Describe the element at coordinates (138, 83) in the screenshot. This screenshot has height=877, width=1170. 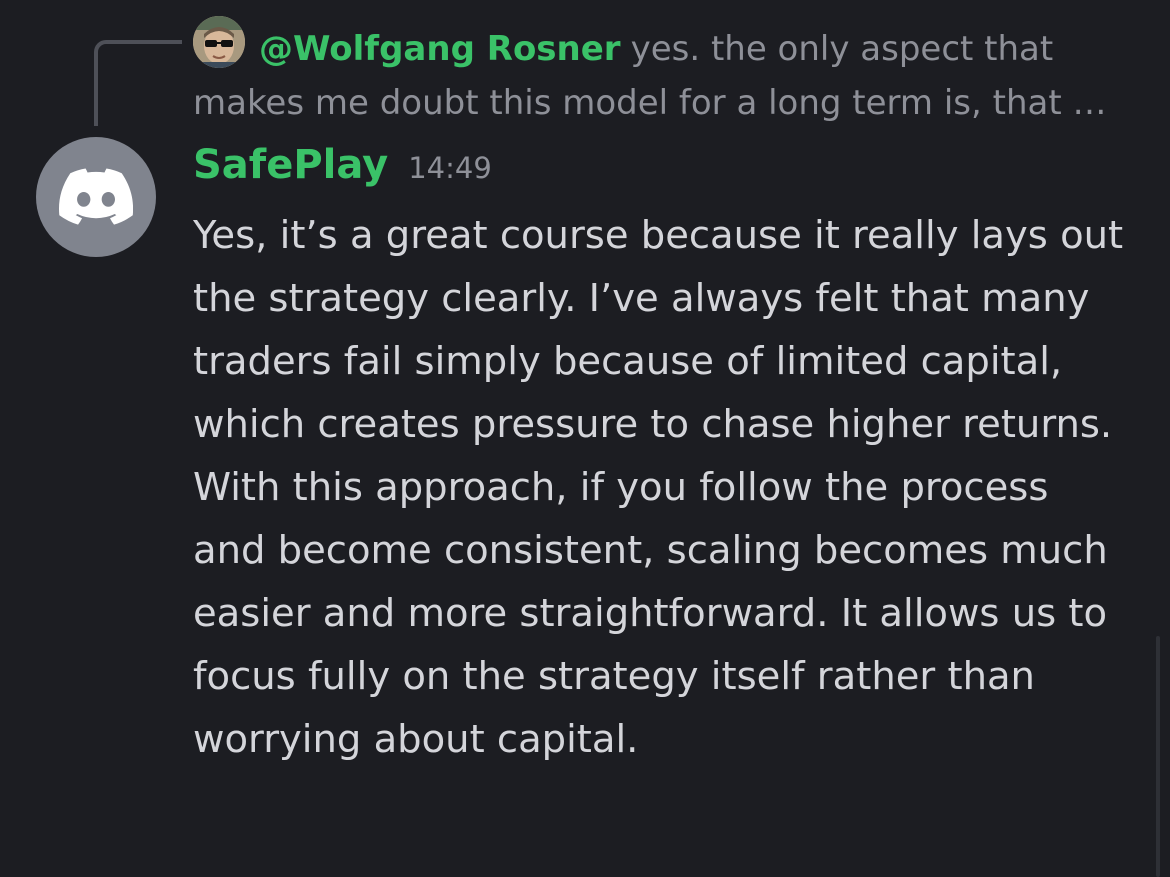
I see `reply-connector-line` at that location.